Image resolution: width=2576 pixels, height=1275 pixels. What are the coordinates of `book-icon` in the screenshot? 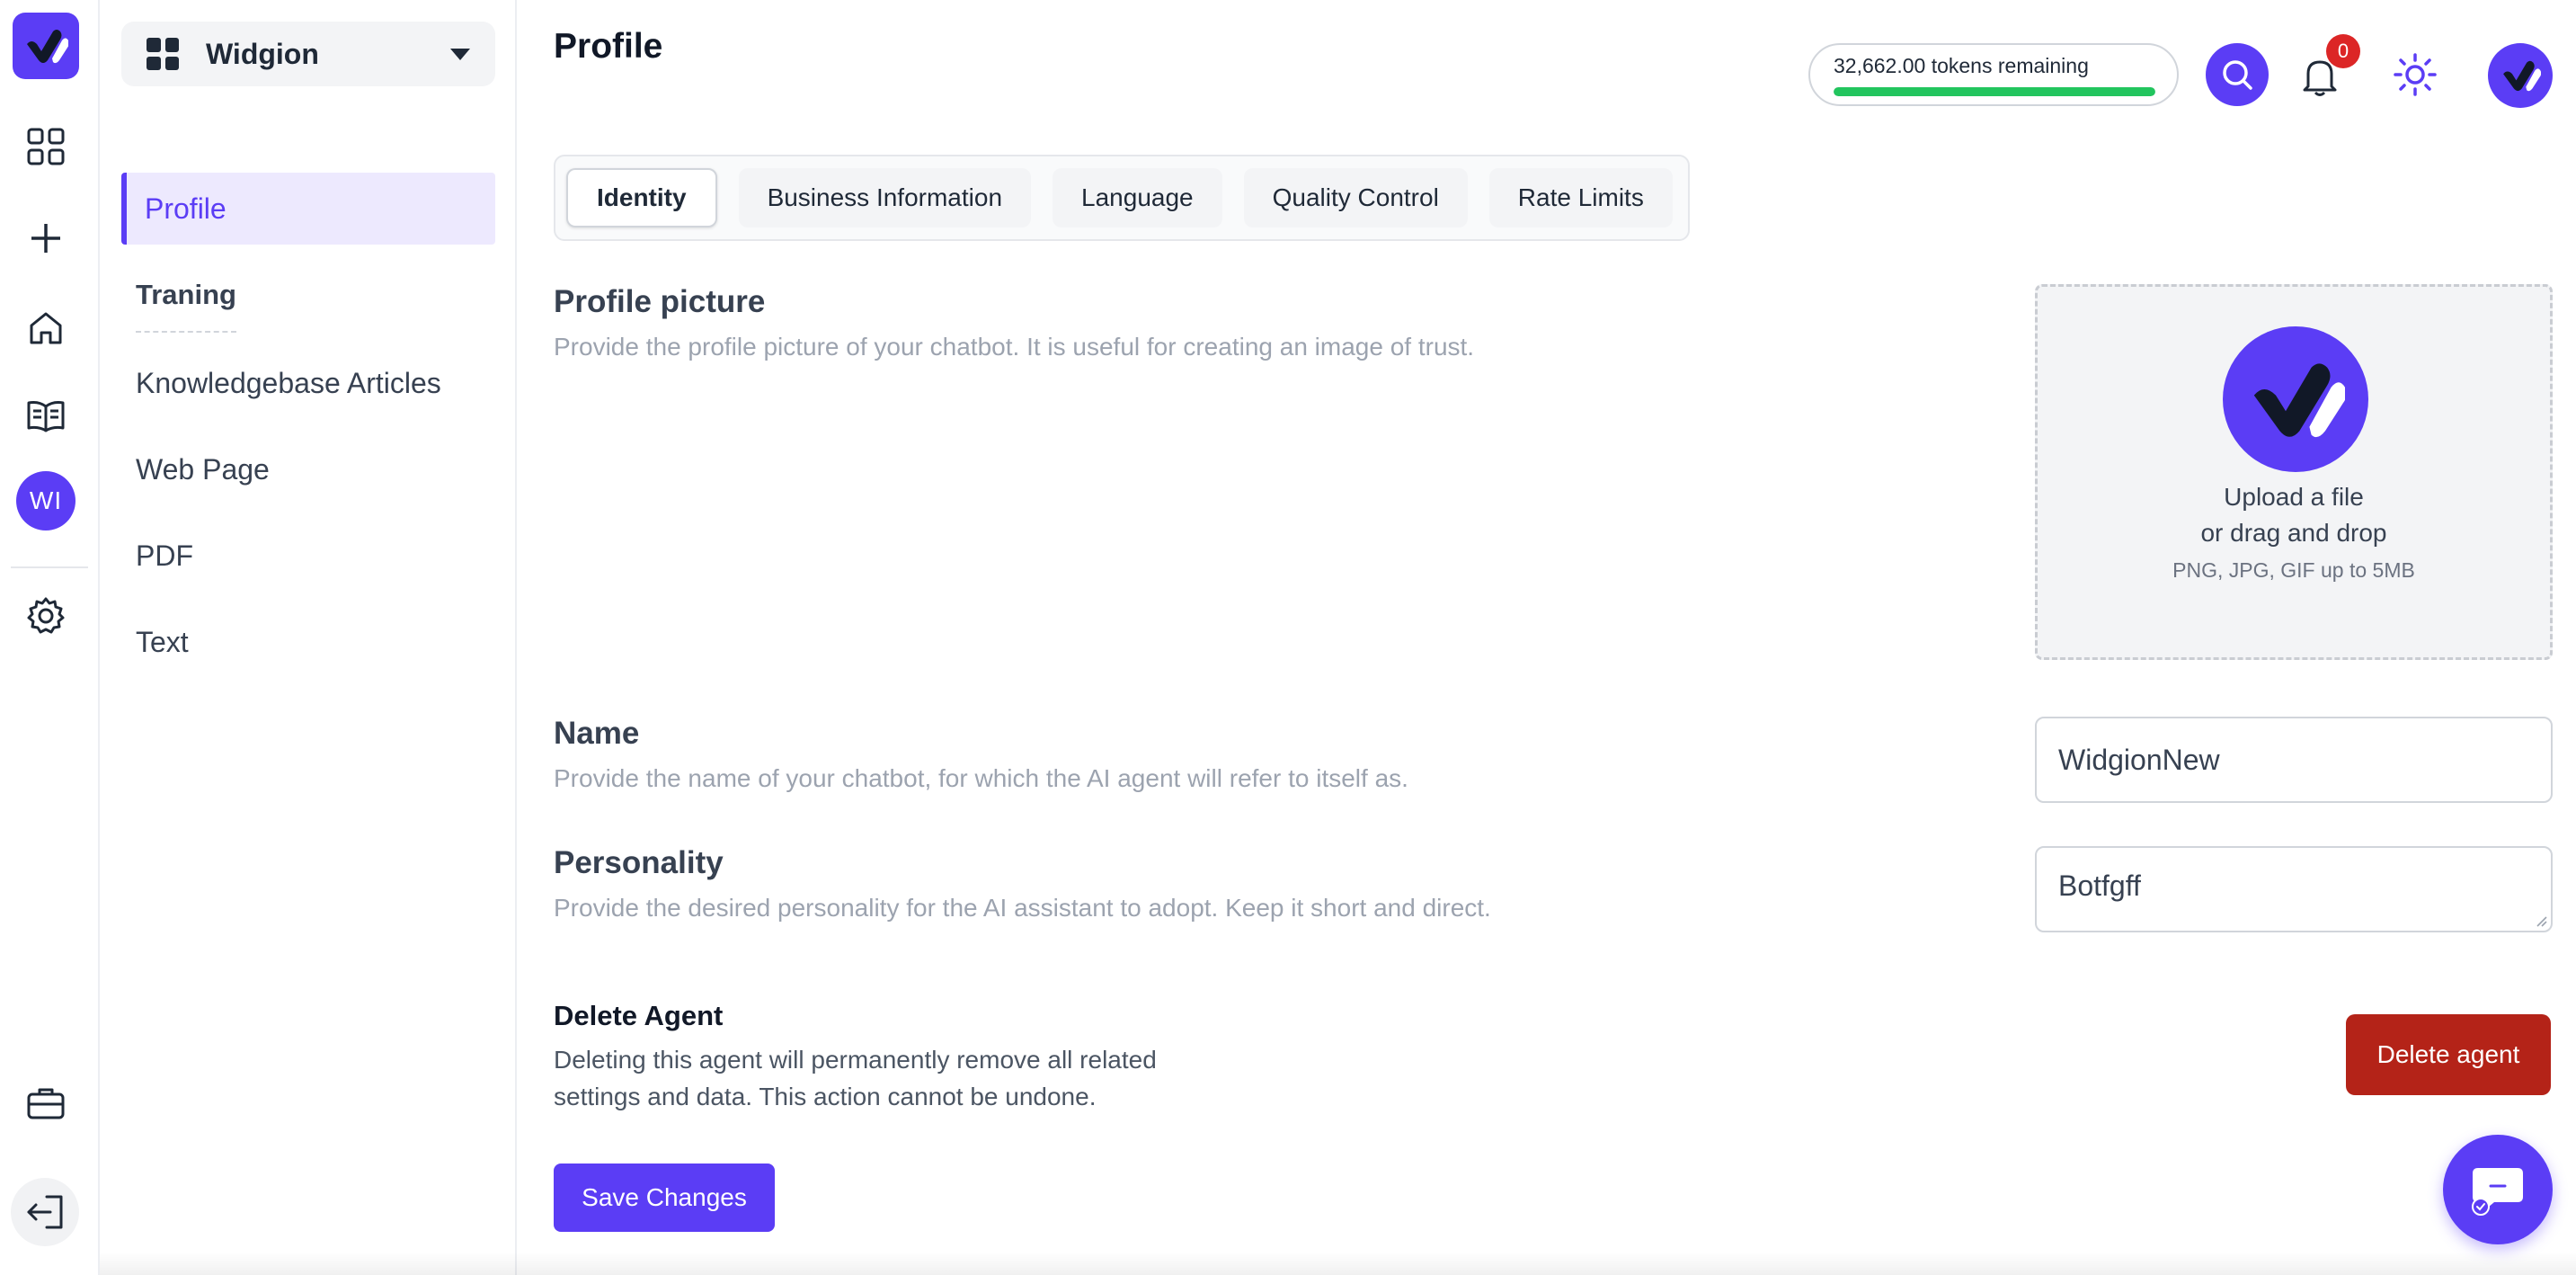 It's located at (46, 416).